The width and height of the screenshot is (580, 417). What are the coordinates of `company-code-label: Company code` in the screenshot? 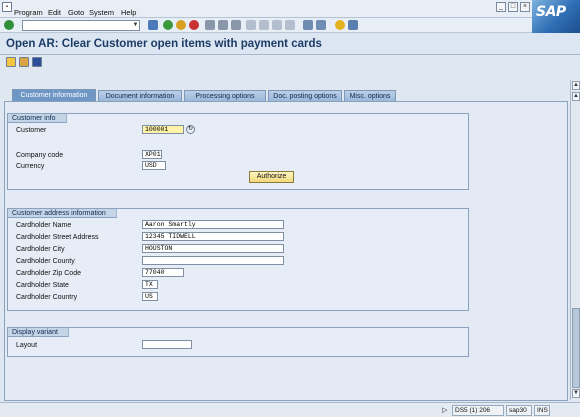 It's located at (40, 155).